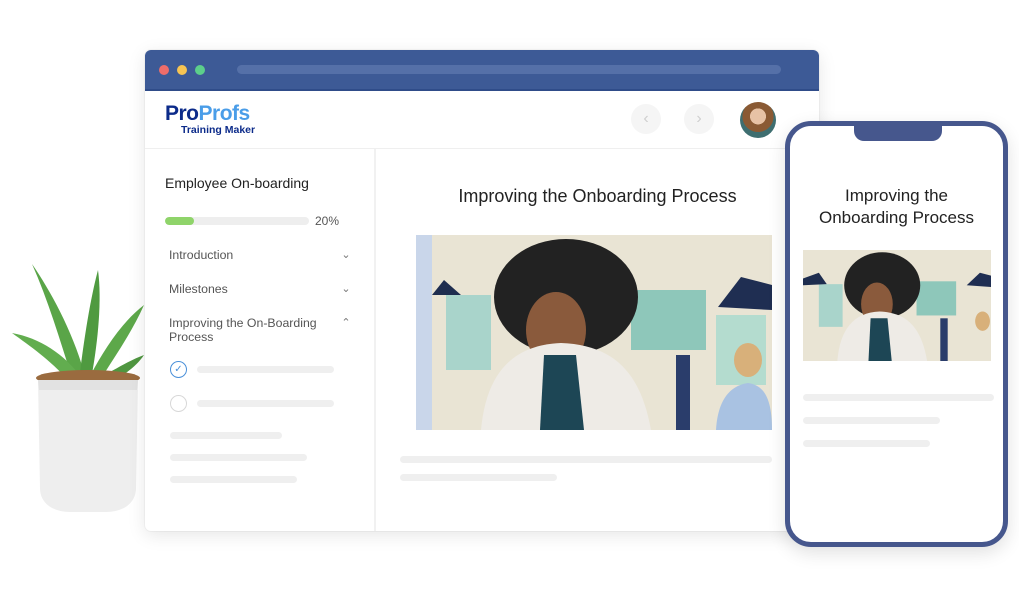 The height and width of the screenshot is (601, 1019). What do you see at coordinates (224, 114) in the screenshot?
I see `logo-profs-text: Profs` at bounding box center [224, 114].